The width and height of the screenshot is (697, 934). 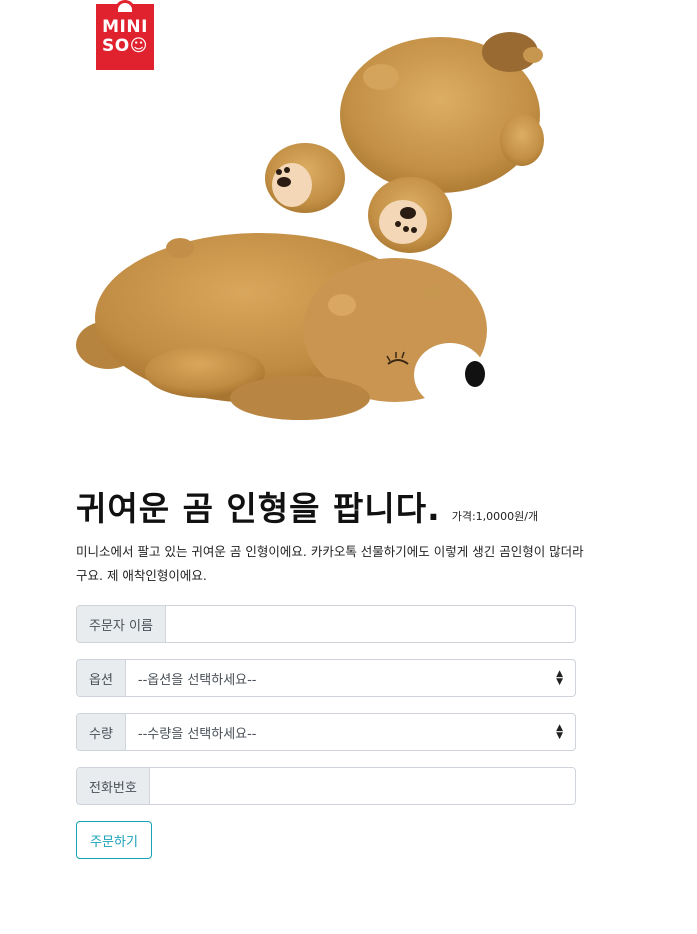 What do you see at coordinates (101, 732) in the screenshot?
I see `quantity-label: 수량` at bounding box center [101, 732].